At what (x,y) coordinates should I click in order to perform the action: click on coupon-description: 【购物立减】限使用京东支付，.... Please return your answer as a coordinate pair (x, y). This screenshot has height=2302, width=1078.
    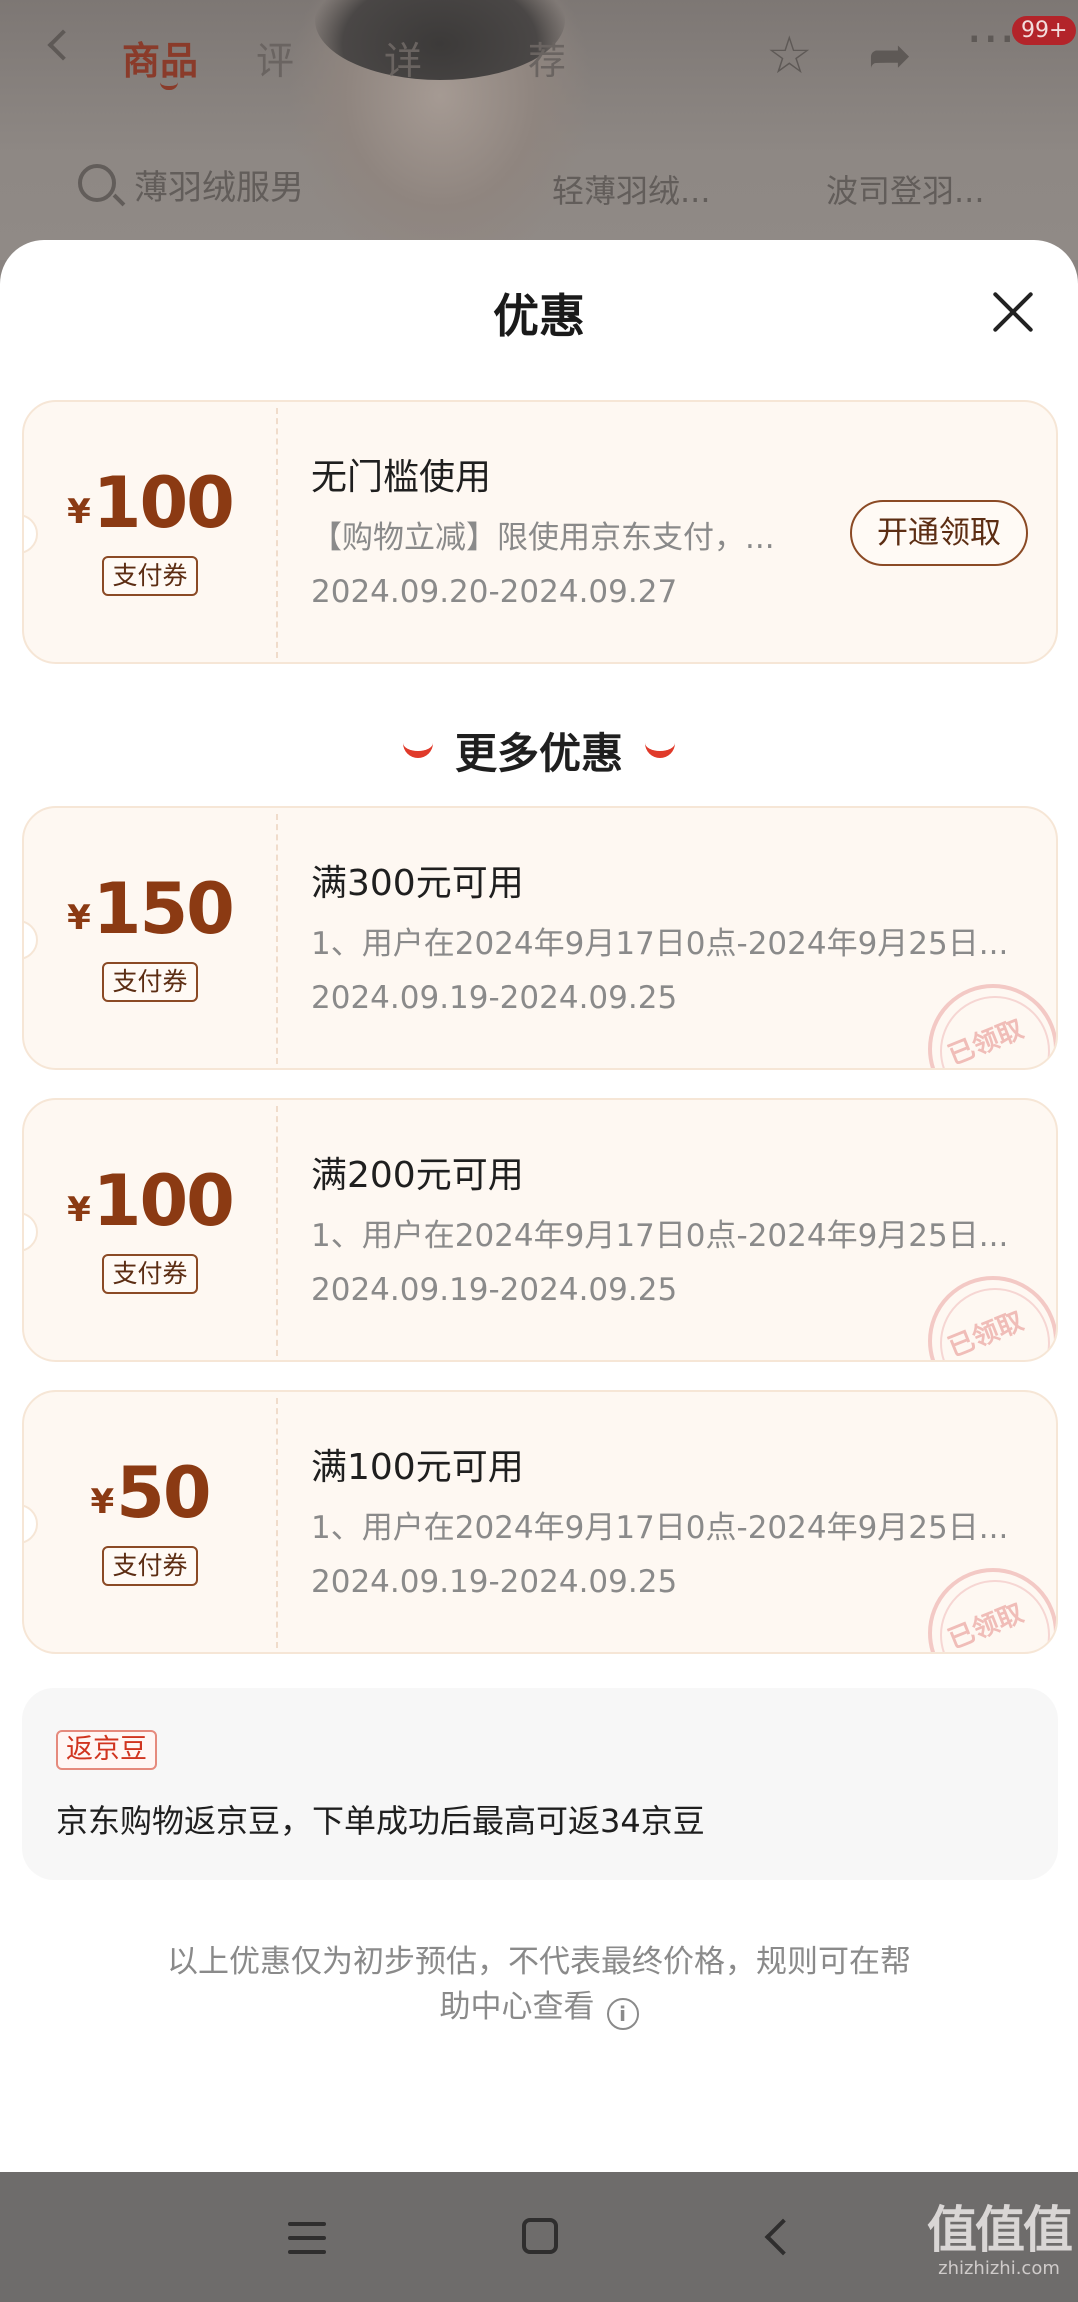
    Looking at the image, I should click on (543, 538).